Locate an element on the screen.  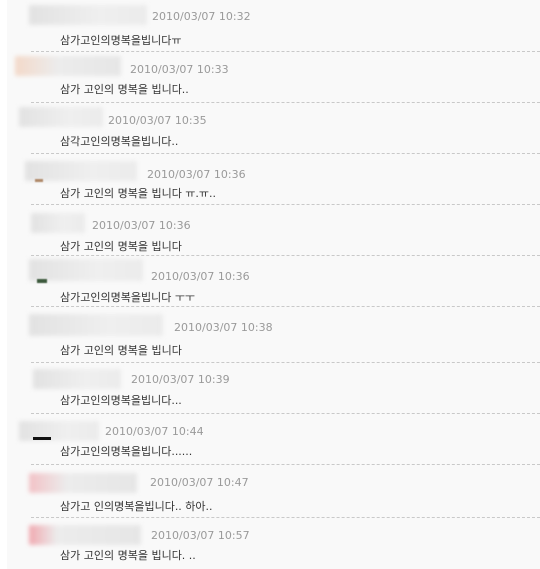
comment-text: 삼가고인의명복을빕니다ㅠ is located at coordinates (121, 40).